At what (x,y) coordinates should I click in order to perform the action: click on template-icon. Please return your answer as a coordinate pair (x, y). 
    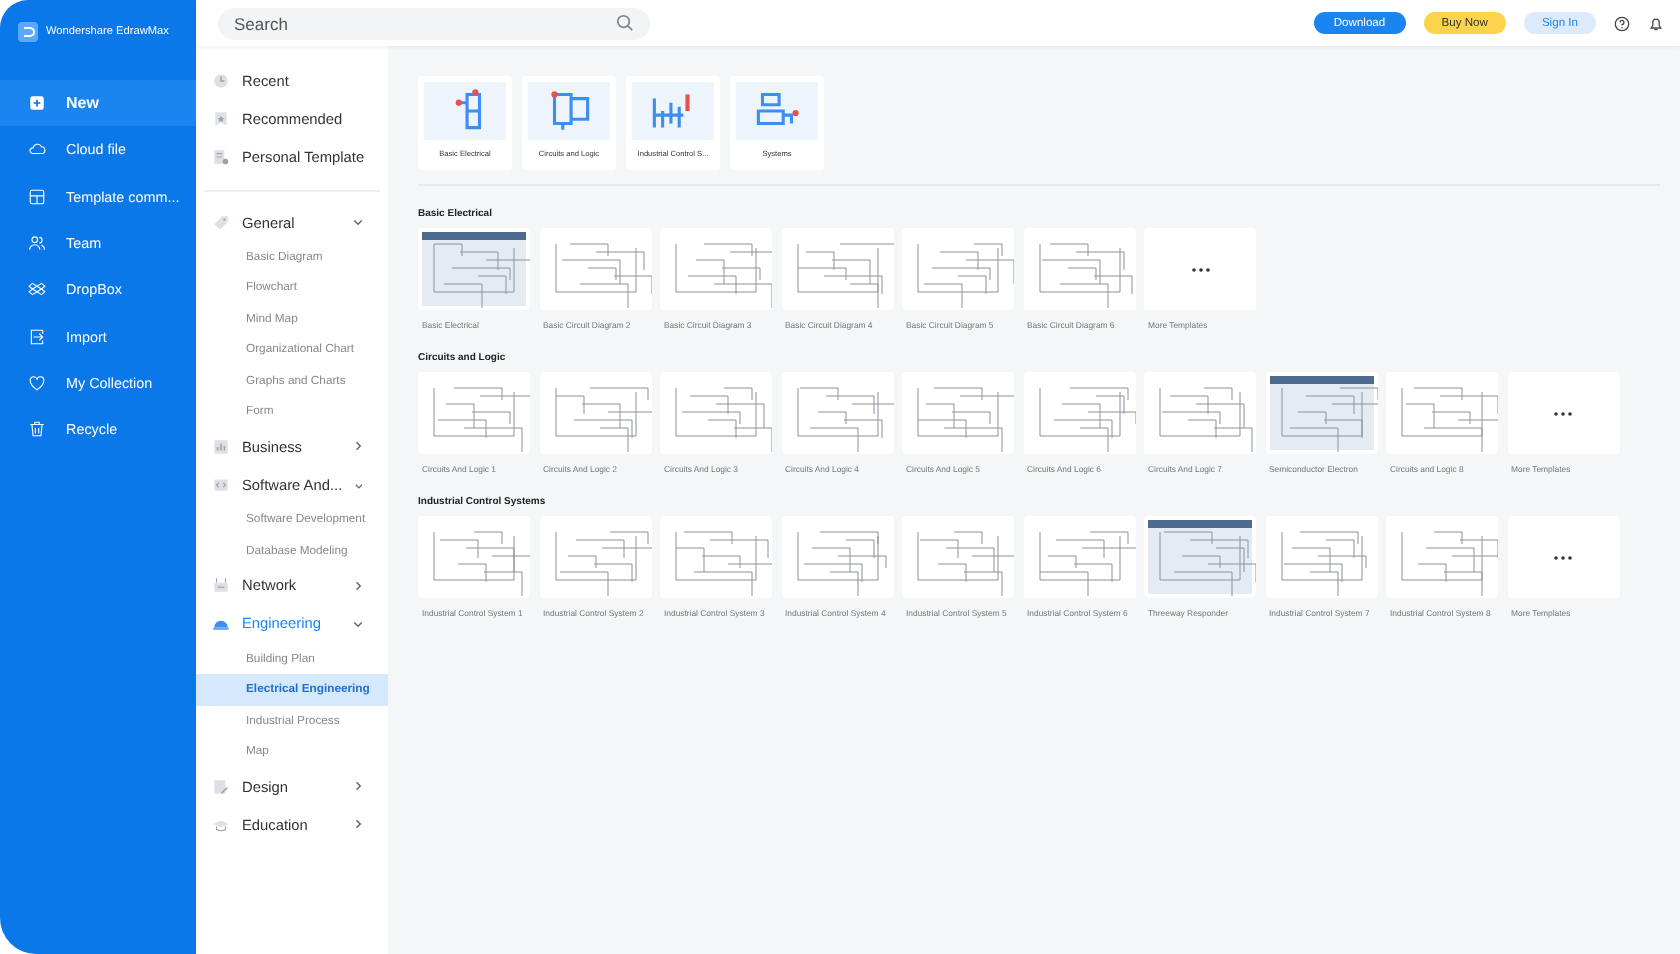
    Looking at the image, I should click on (37, 196).